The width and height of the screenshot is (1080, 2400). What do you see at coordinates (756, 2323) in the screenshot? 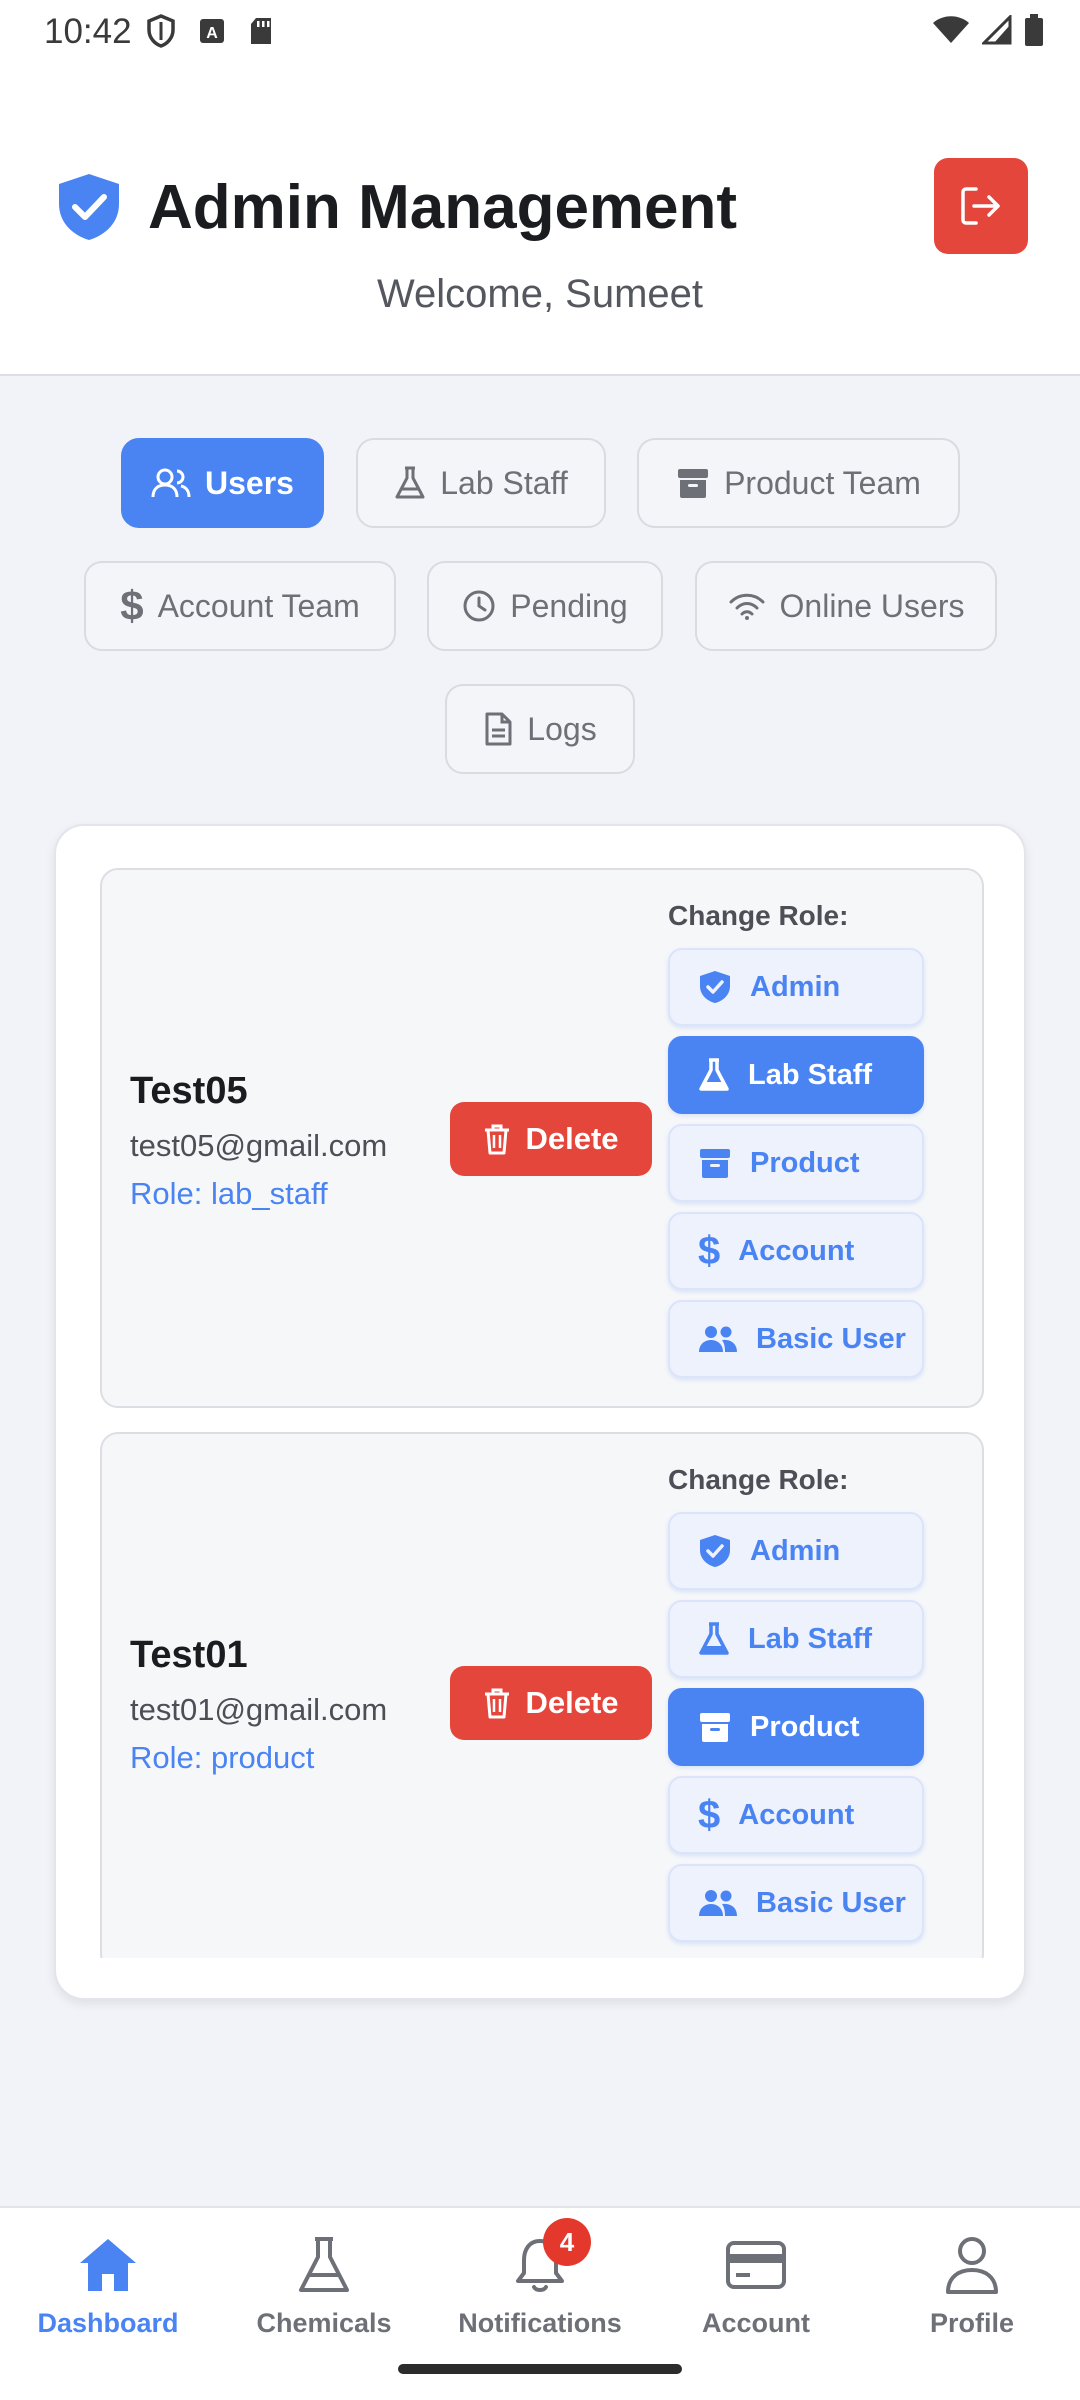
I see `nav-label: Account` at bounding box center [756, 2323].